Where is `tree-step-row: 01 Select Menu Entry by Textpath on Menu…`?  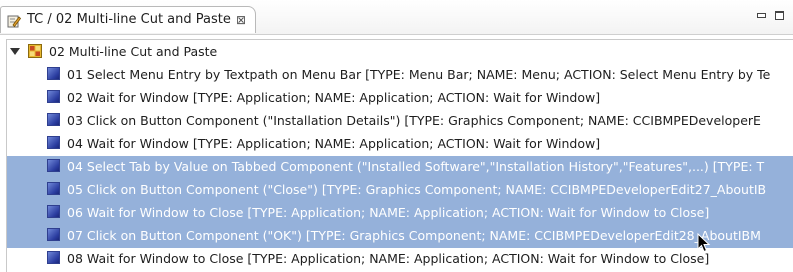 tree-step-row: 01 Select Menu Entry by Textpath on Menu… is located at coordinates (400, 75).